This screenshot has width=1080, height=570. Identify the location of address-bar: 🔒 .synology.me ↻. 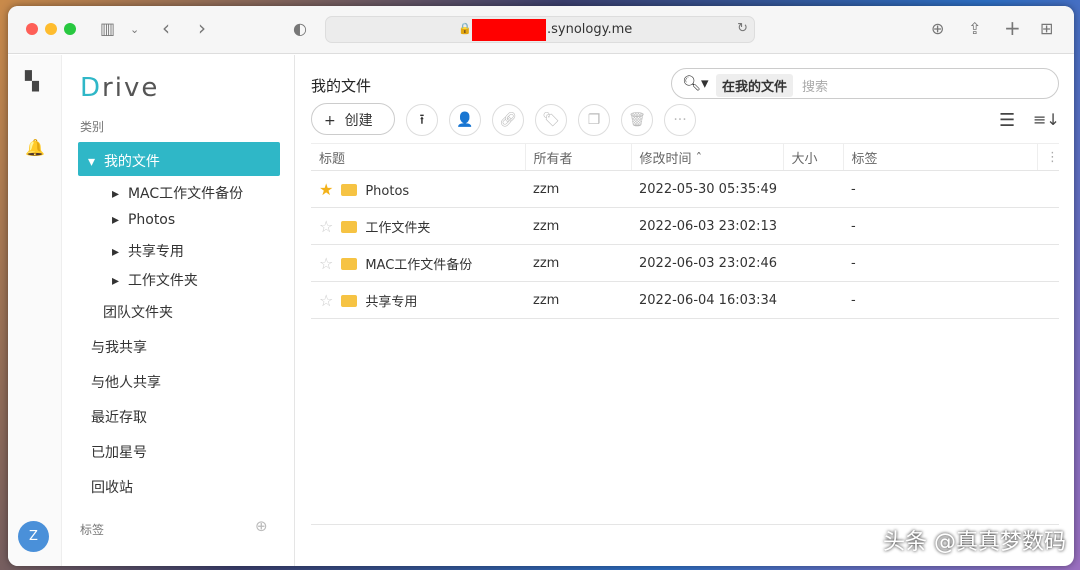
(540, 29).